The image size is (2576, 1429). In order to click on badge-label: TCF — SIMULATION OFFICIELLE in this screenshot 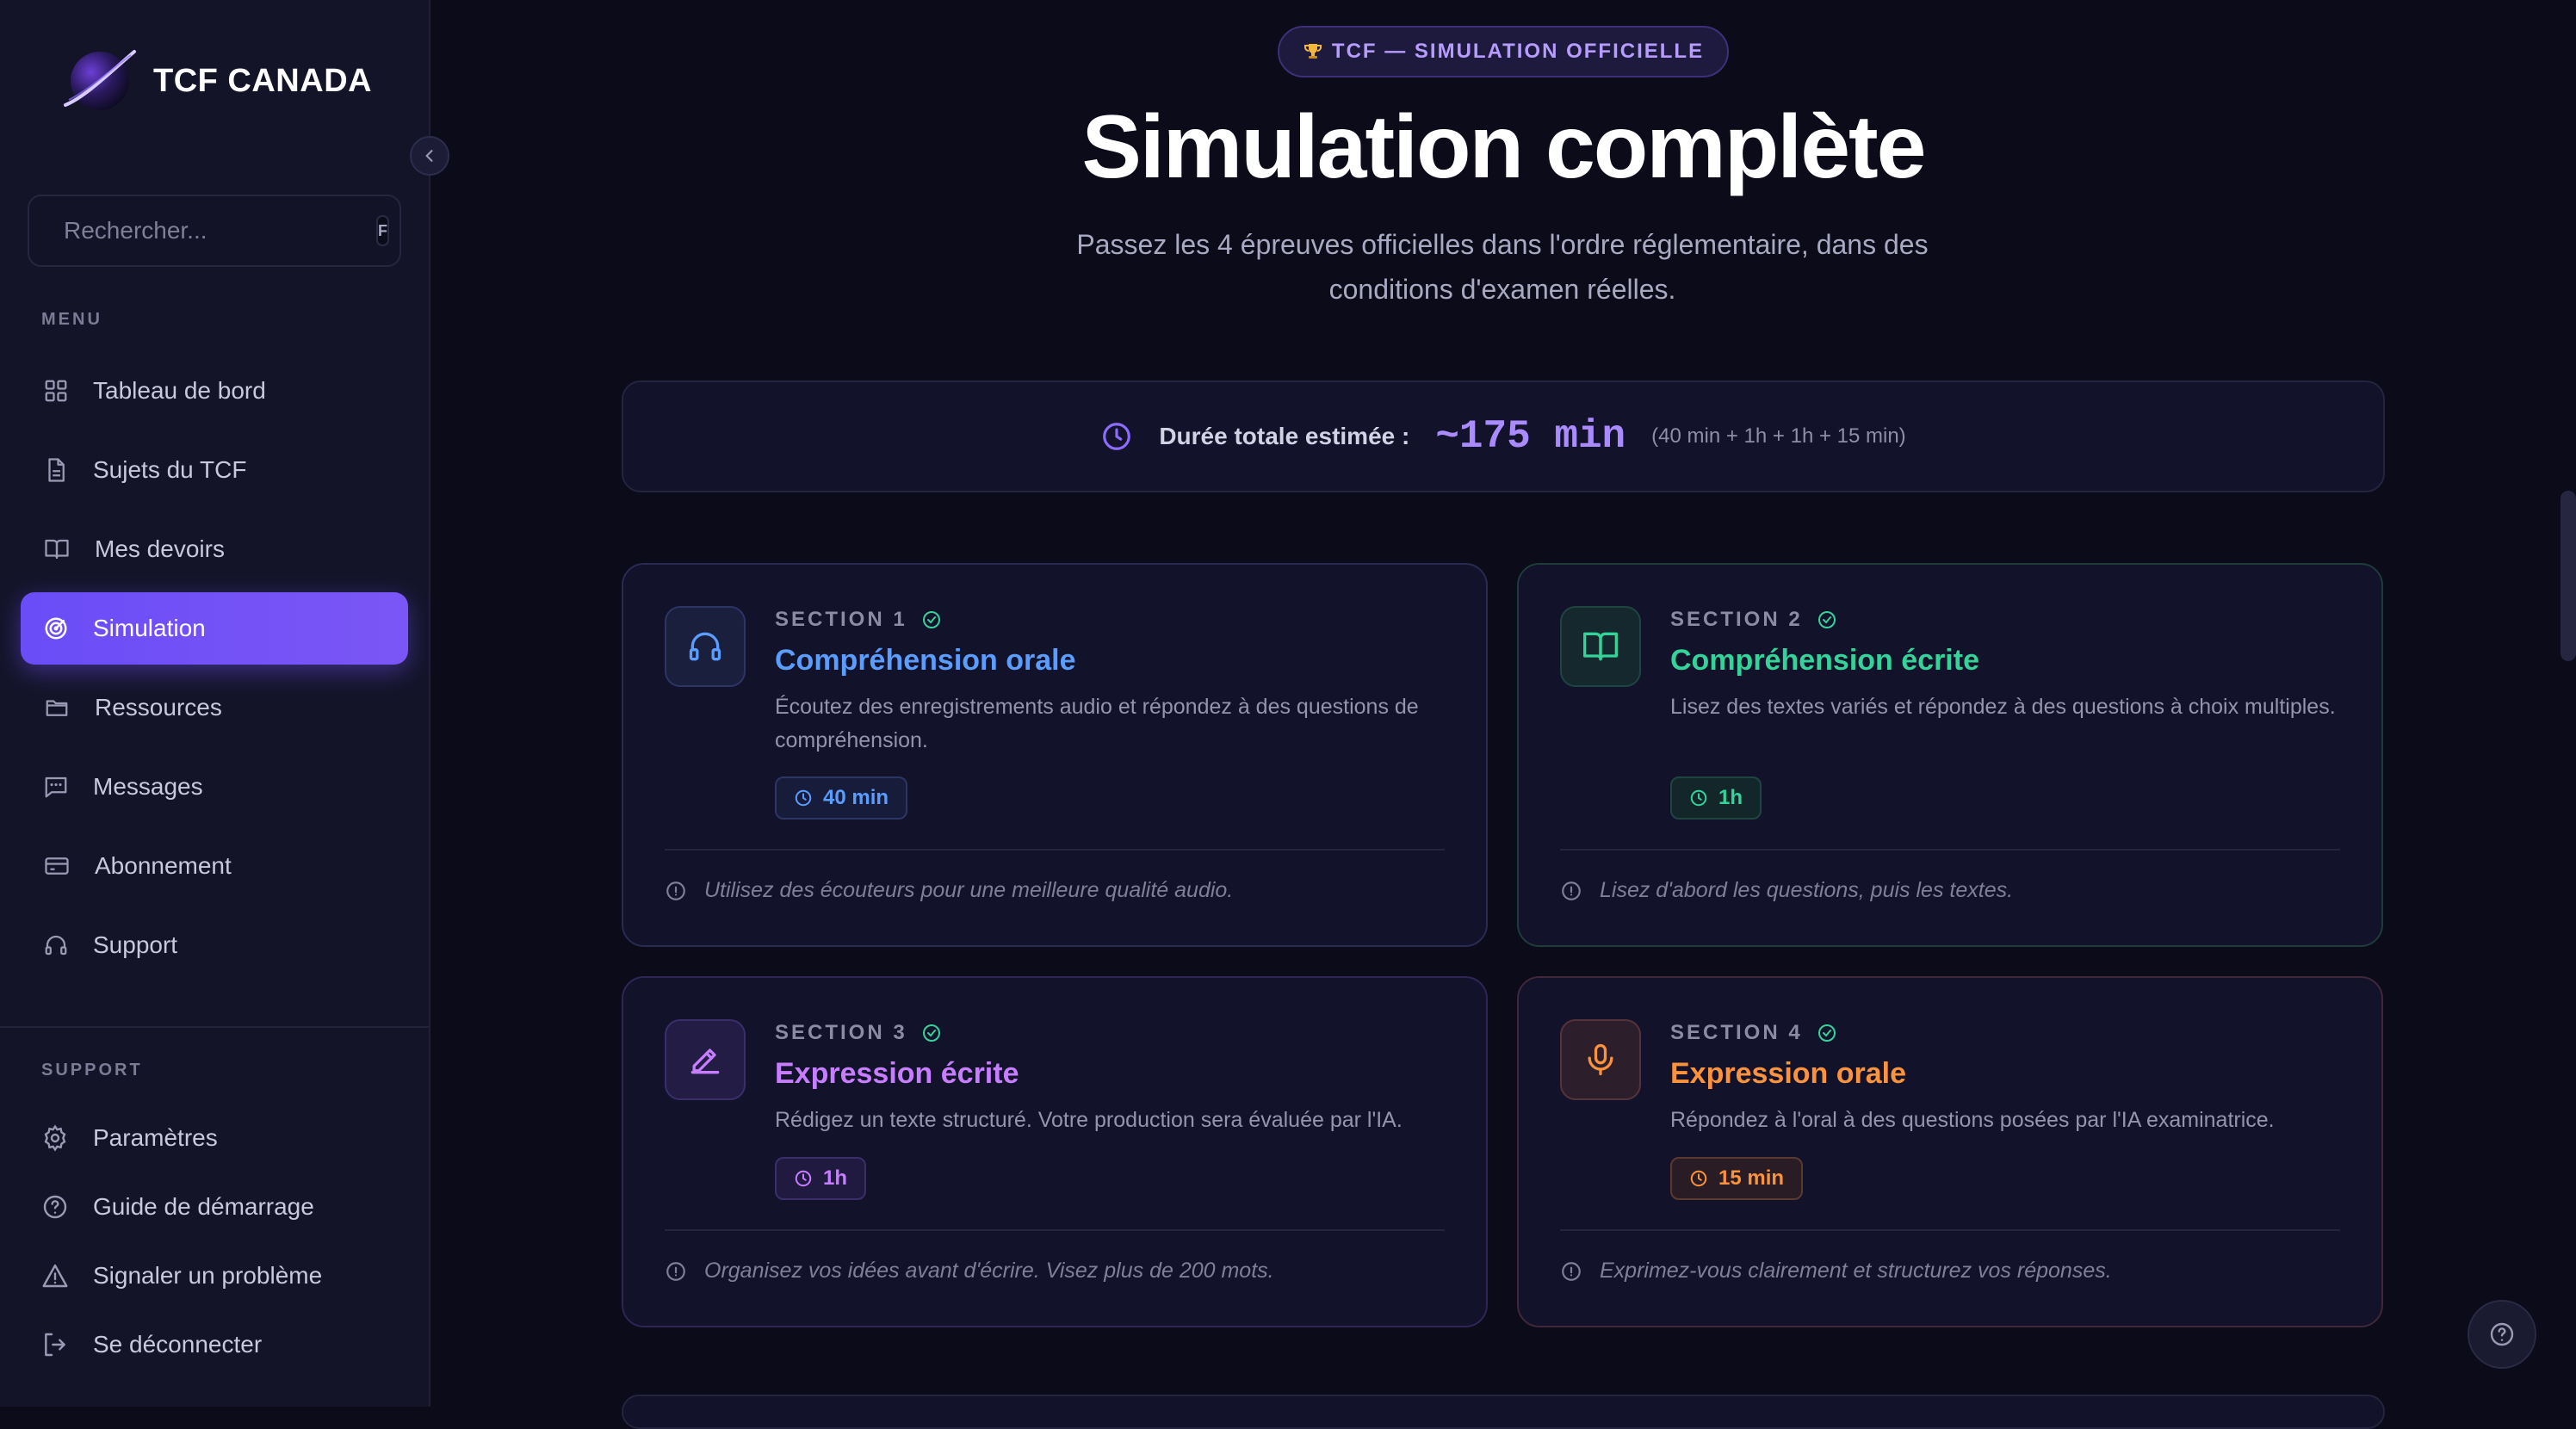, I will do `click(1518, 51)`.